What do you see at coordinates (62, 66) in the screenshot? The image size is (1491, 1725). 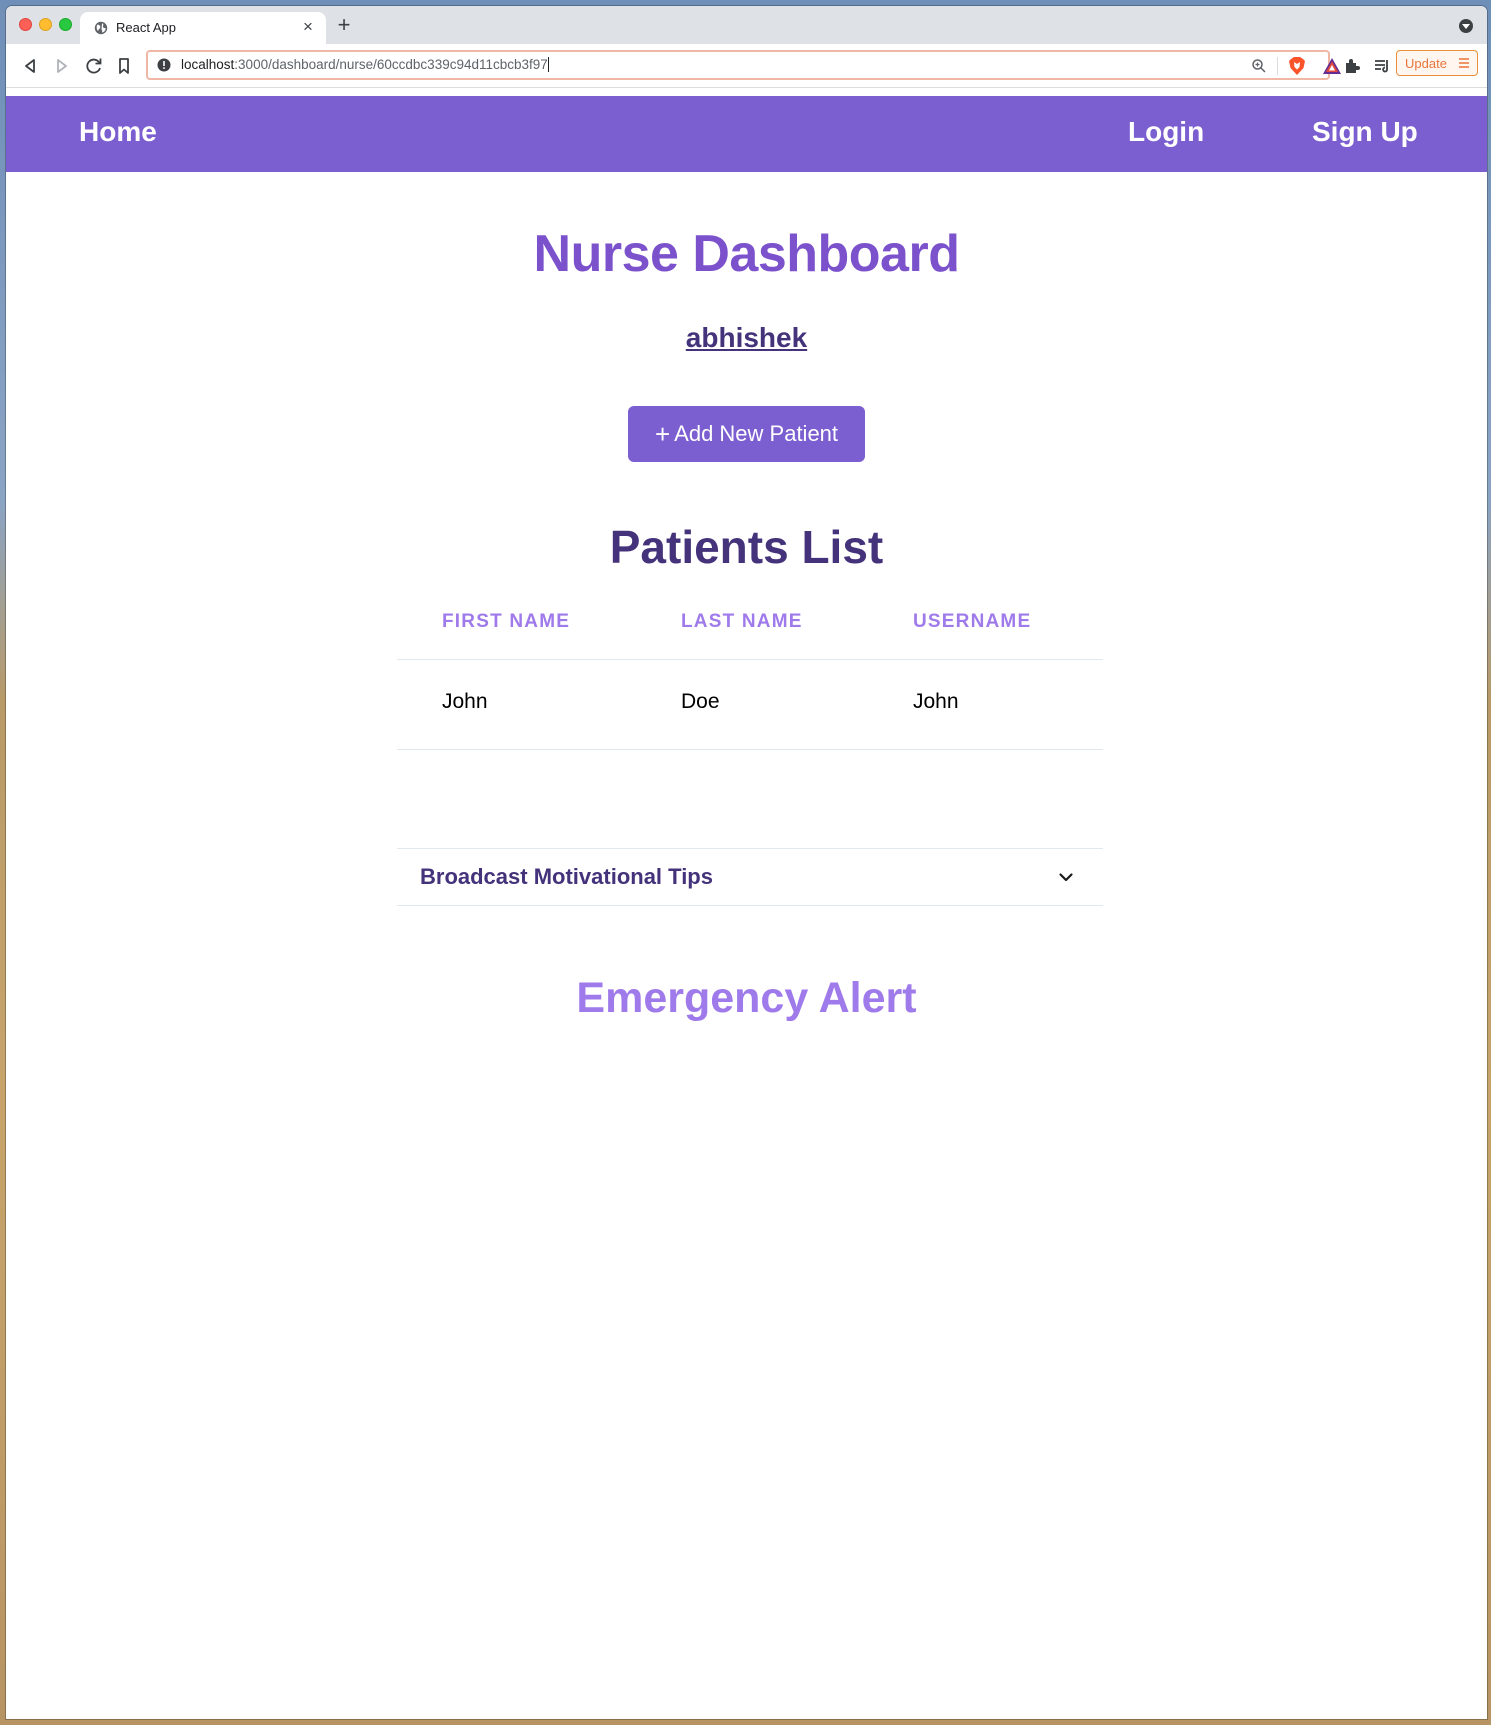 I see `forward-icon` at bounding box center [62, 66].